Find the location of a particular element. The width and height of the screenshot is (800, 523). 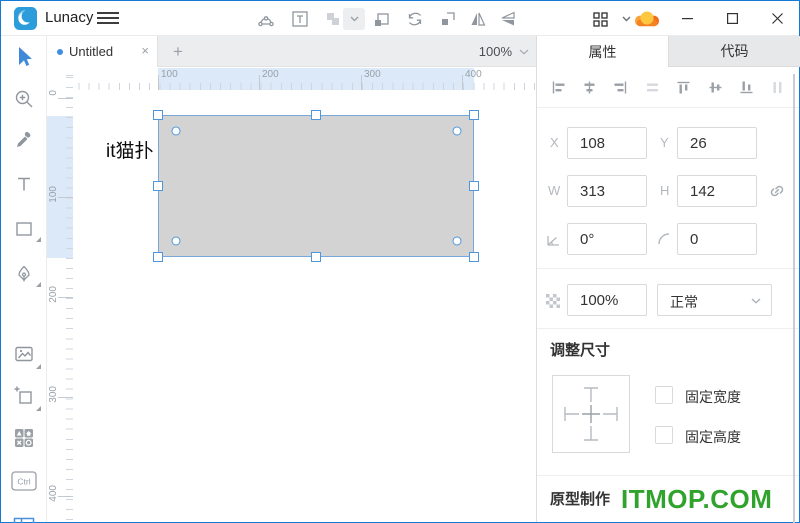

tab-properties: 属性 is located at coordinates (602, 51).